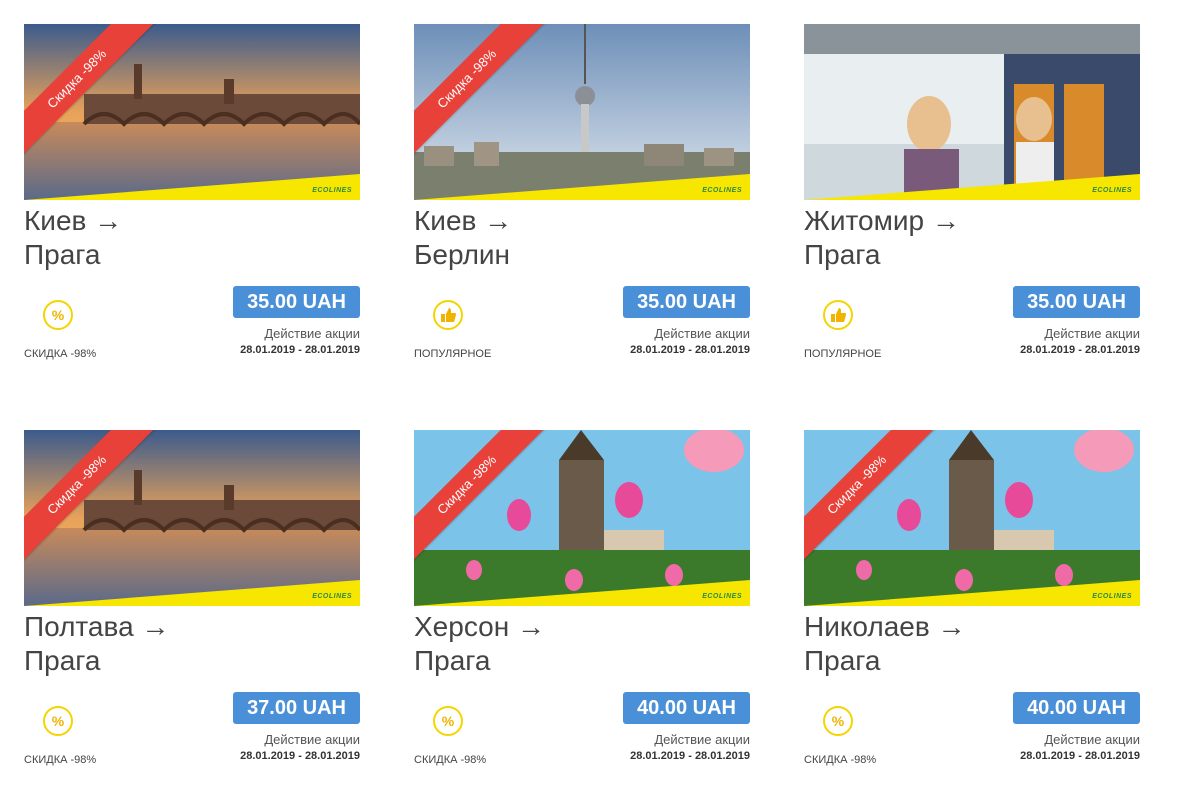  Describe the element at coordinates (296, 708) in the screenshot. I see `price-button: 37.00 UAH` at that location.